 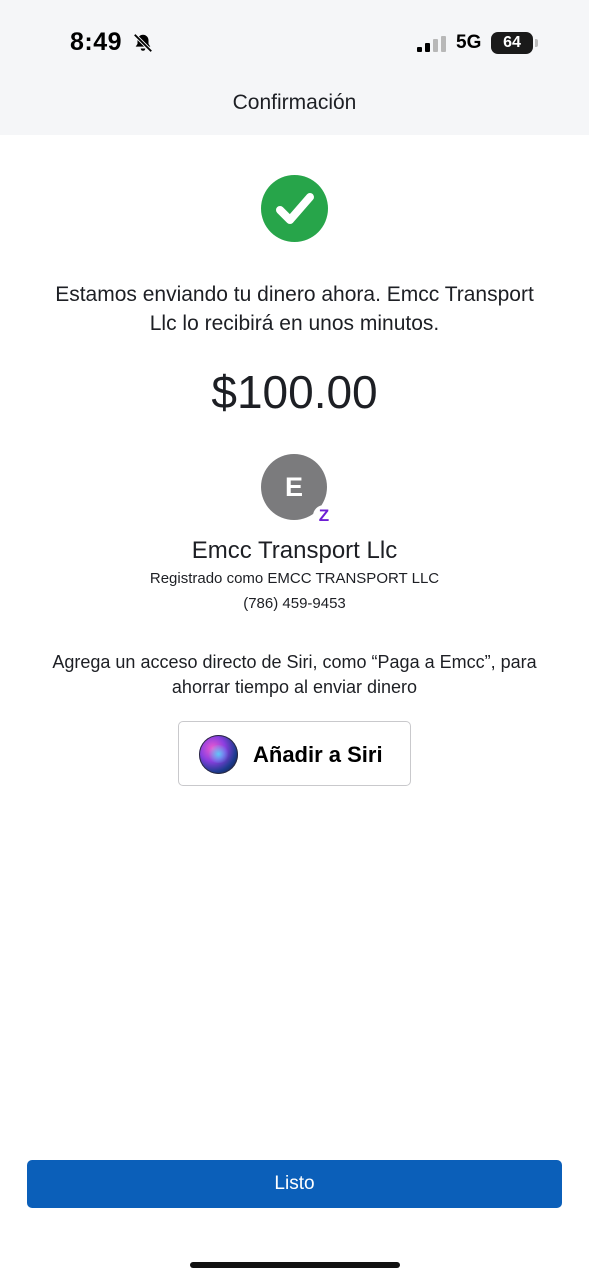 I want to click on home-indicator, so click(x=295, y=1265).